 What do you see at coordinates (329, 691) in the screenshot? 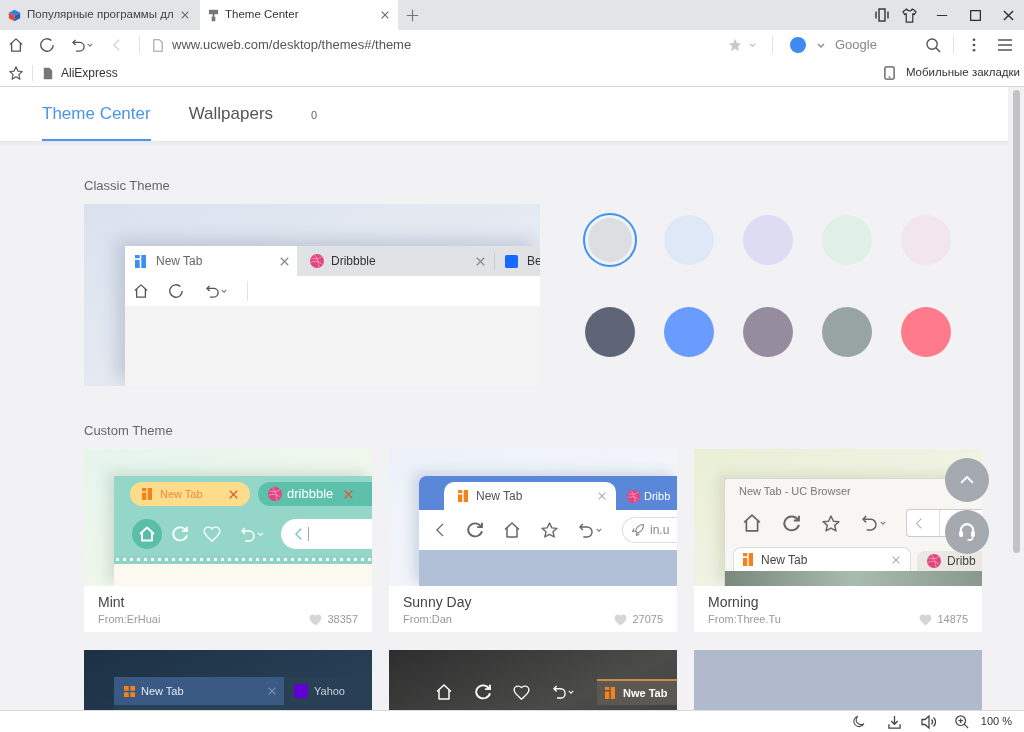
I see `tab-title: Yahoo` at bounding box center [329, 691].